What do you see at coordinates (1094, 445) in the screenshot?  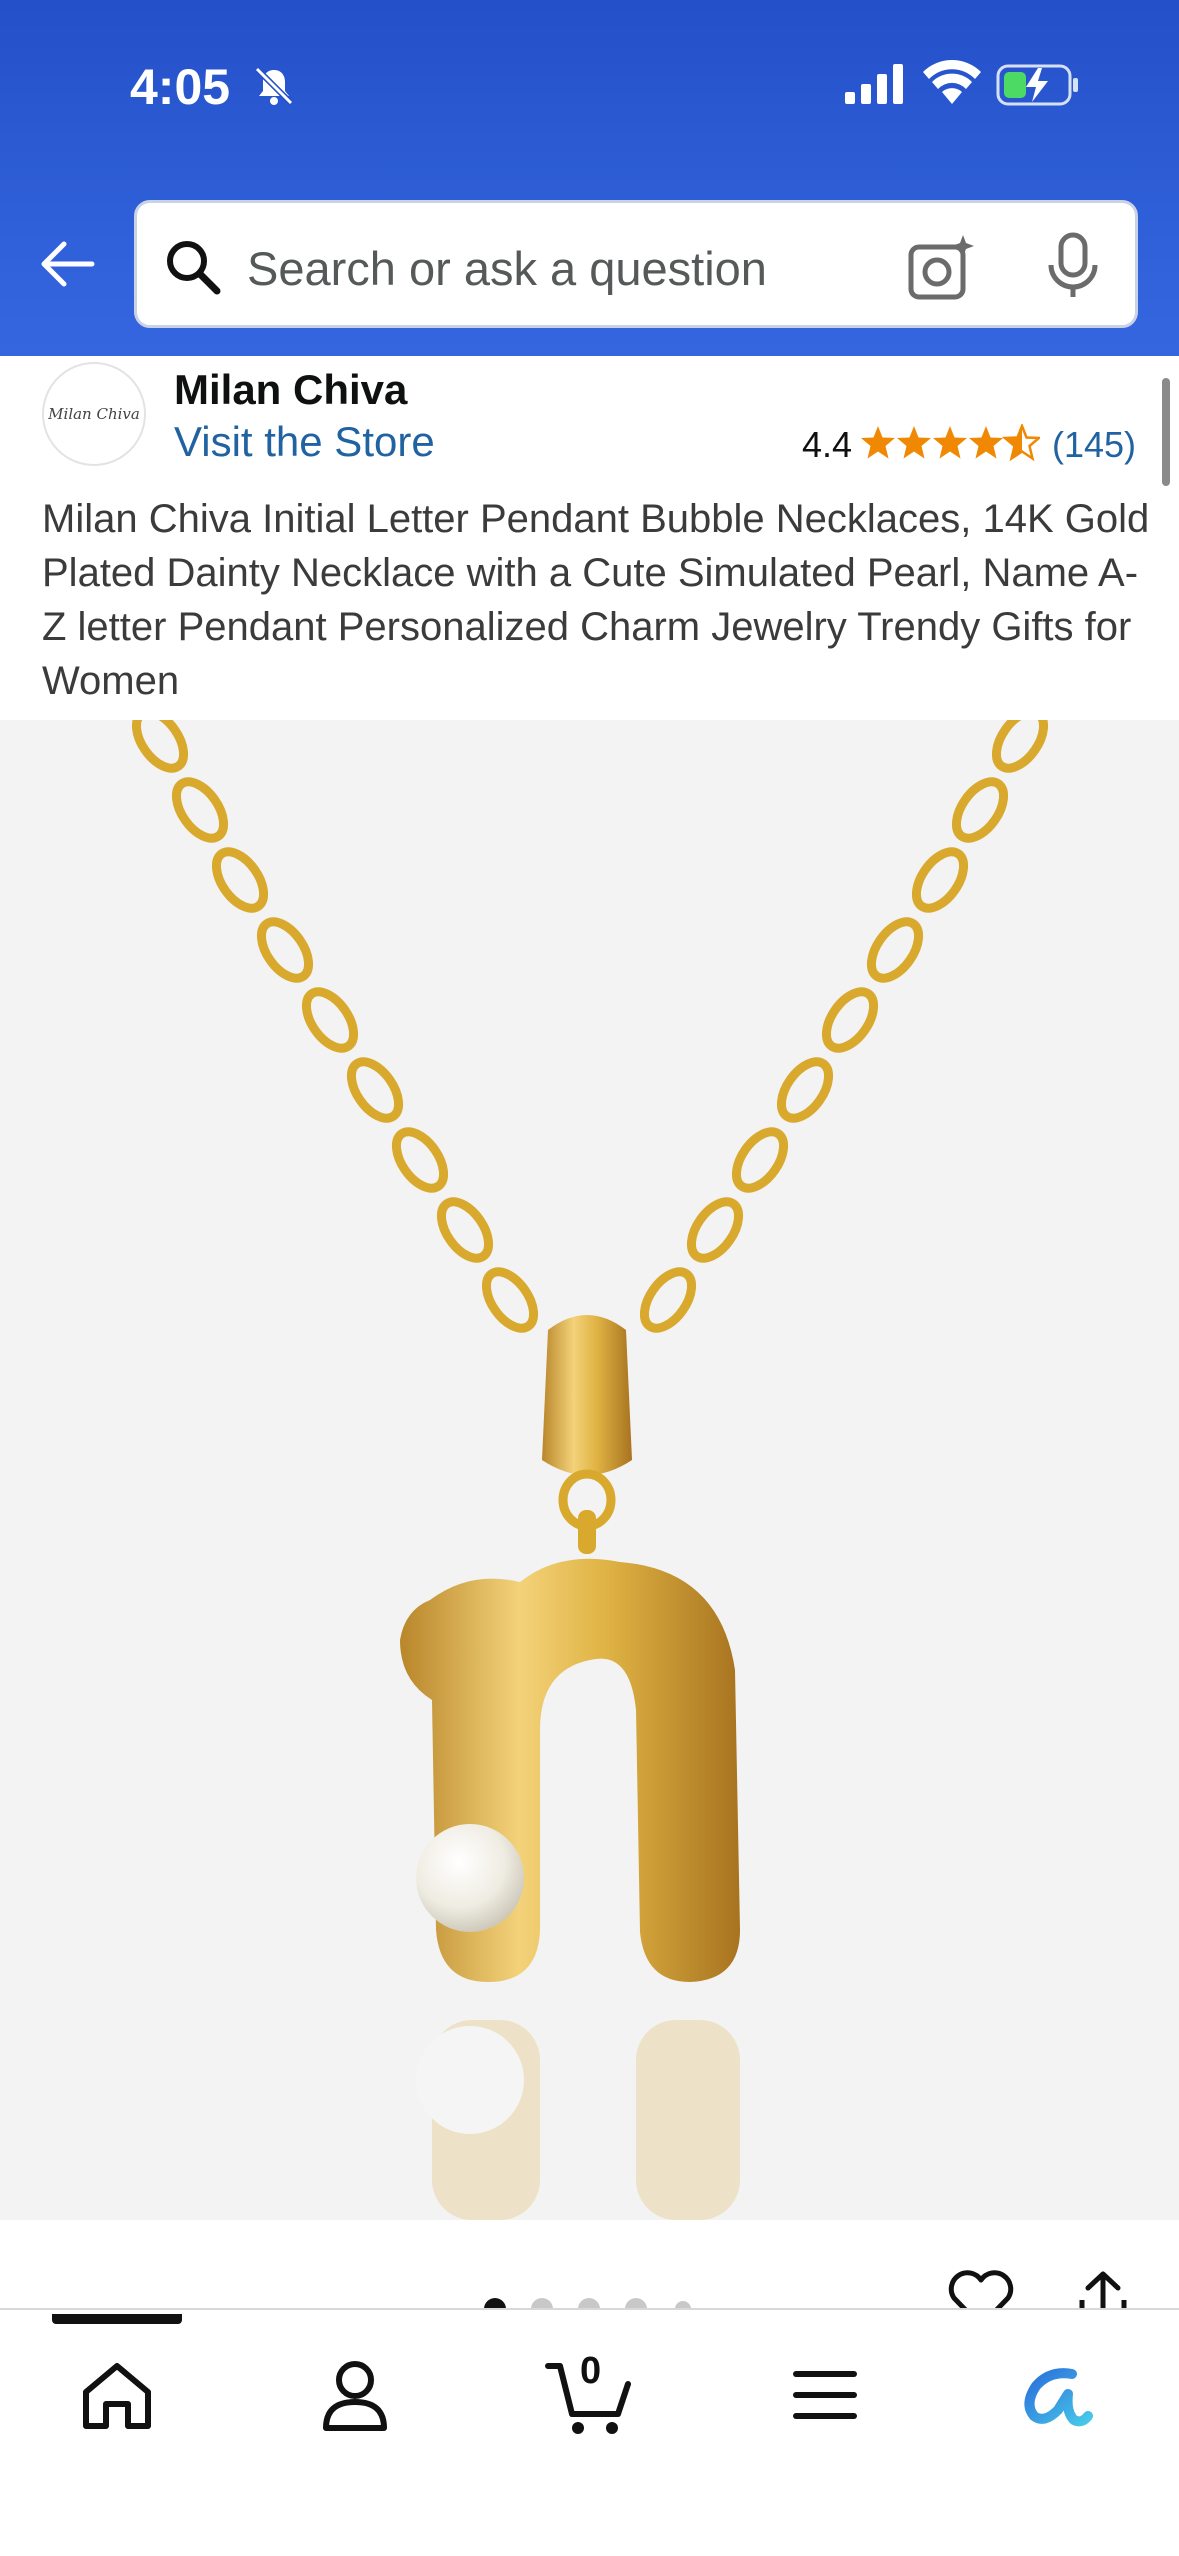 I see `review-count-link: (145)` at bounding box center [1094, 445].